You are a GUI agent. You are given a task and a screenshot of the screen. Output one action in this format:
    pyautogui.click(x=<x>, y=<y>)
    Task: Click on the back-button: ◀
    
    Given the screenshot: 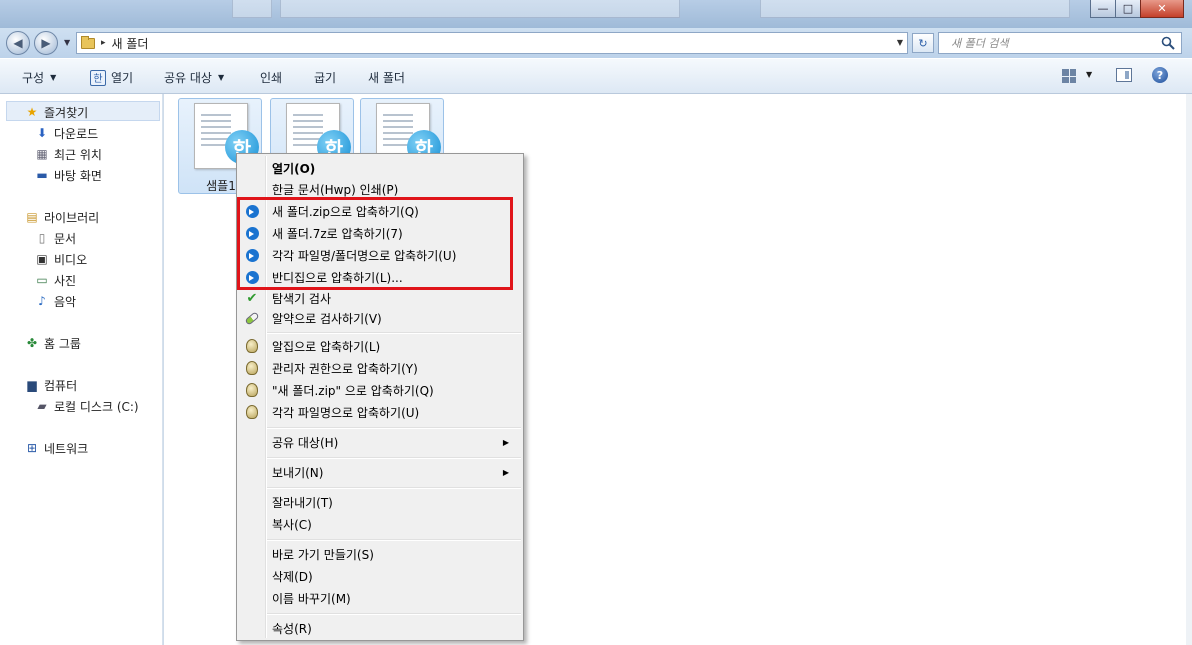 What is the action you would take?
    pyautogui.click(x=18, y=43)
    